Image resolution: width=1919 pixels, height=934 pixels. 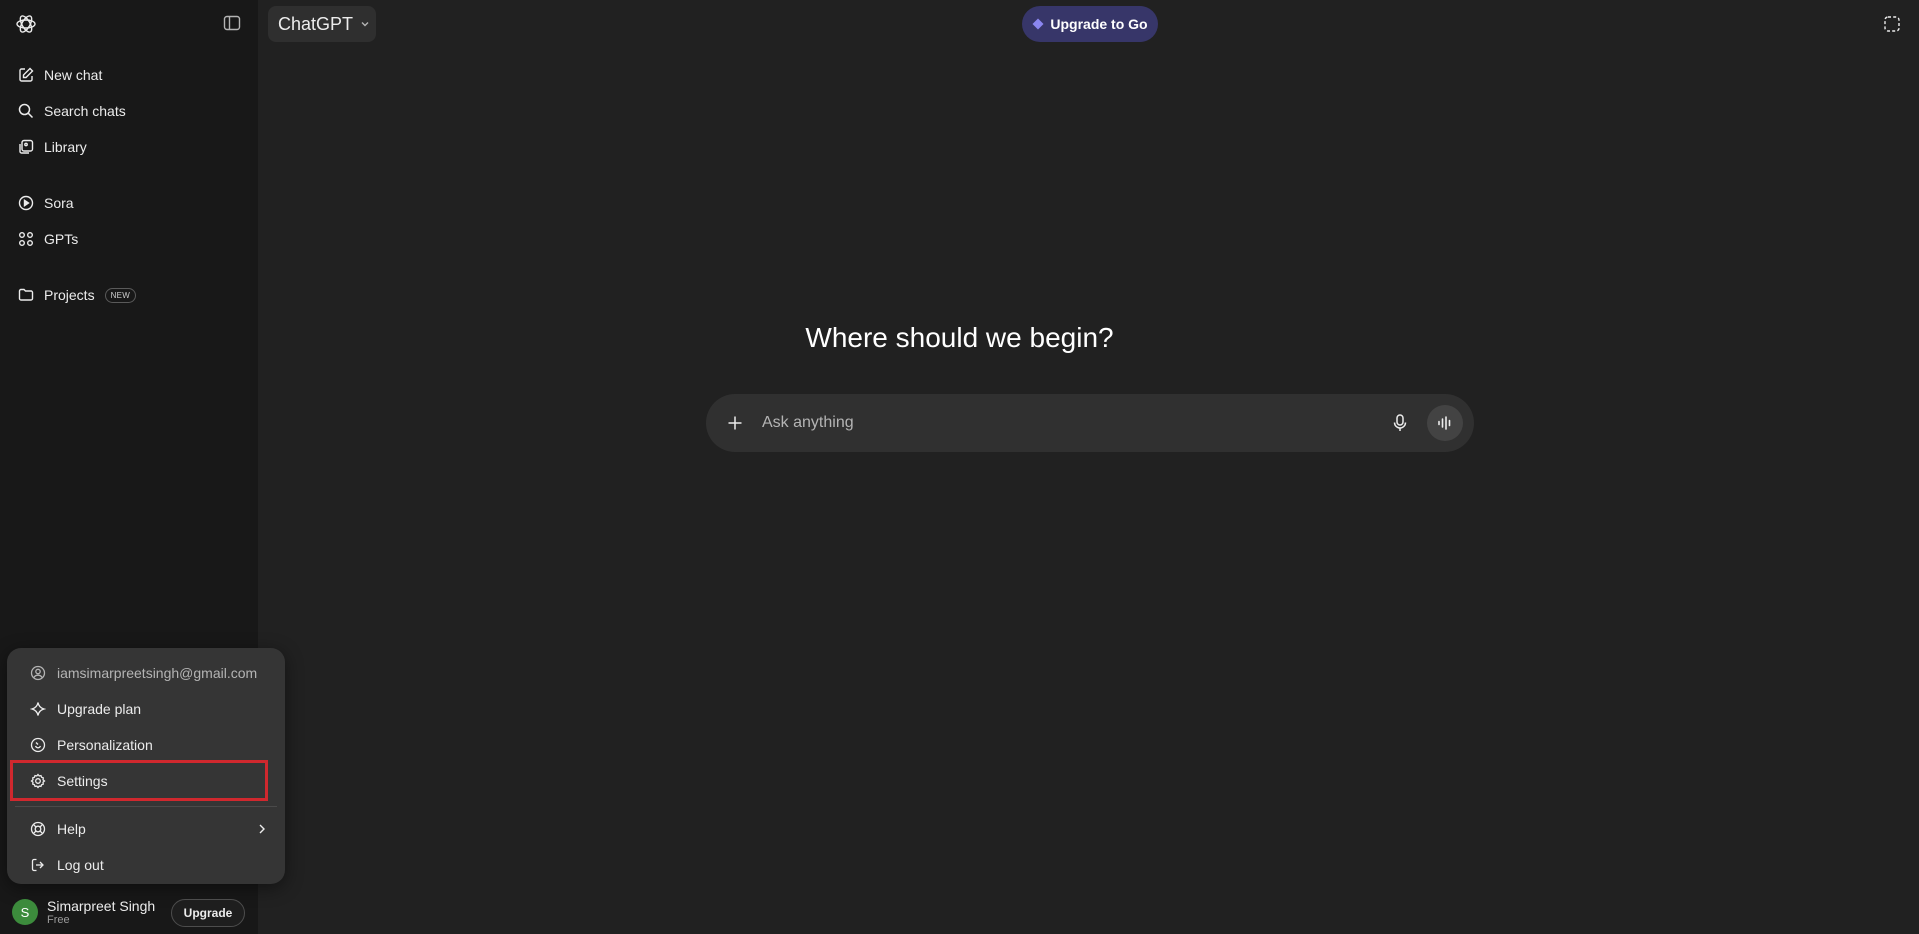 I want to click on upgrade-to-go-button: Upgrade to Go, so click(x=1090, y=24).